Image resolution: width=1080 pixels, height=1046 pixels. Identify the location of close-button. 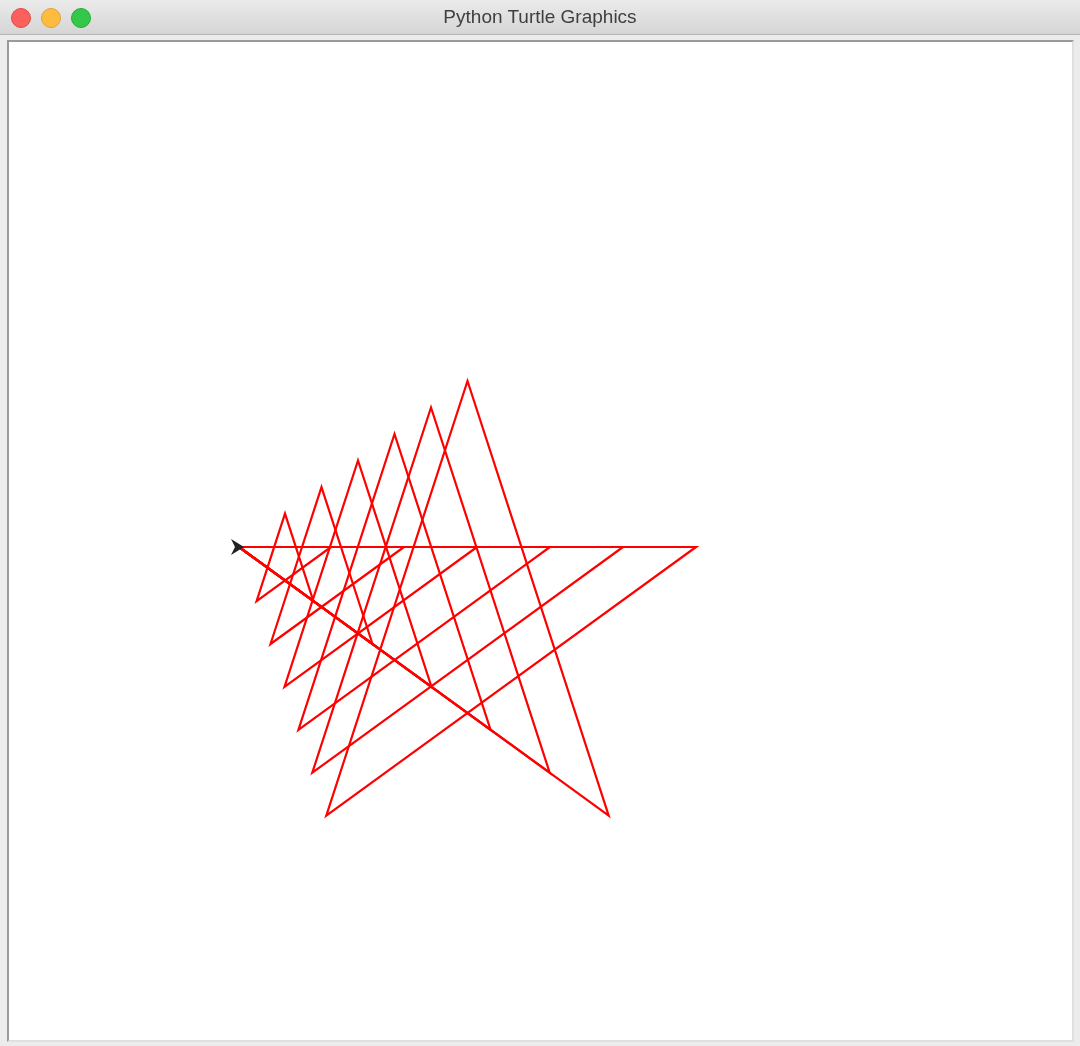
(21, 18).